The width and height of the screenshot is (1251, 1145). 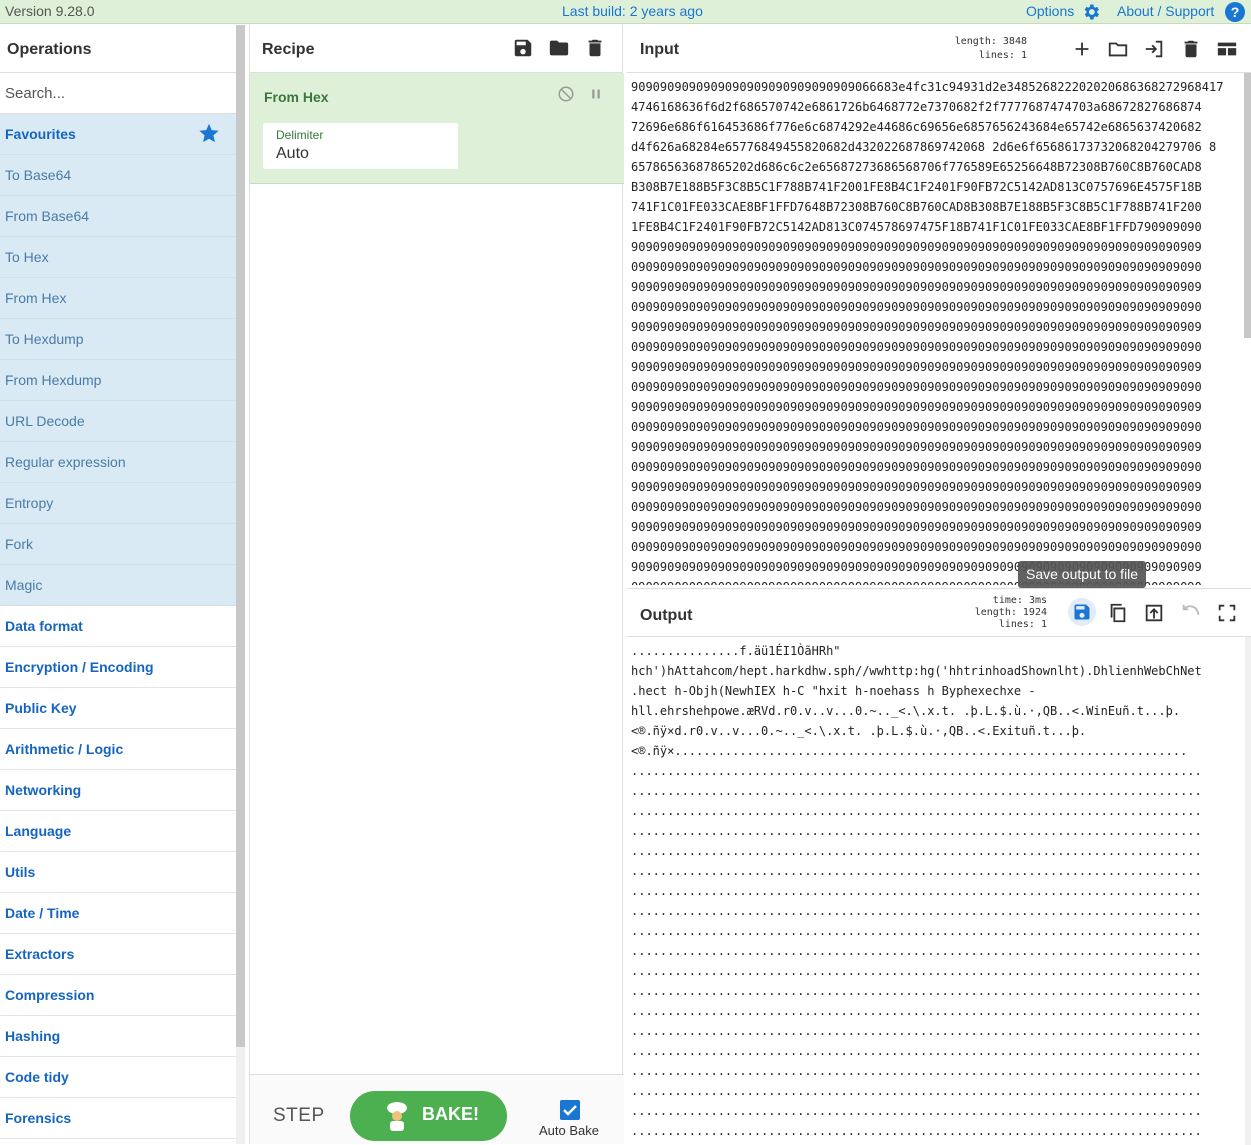 What do you see at coordinates (118, 462) in the screenshot?
I see `favourite-op-item: Regular expression` at bounding box center [118, 462].